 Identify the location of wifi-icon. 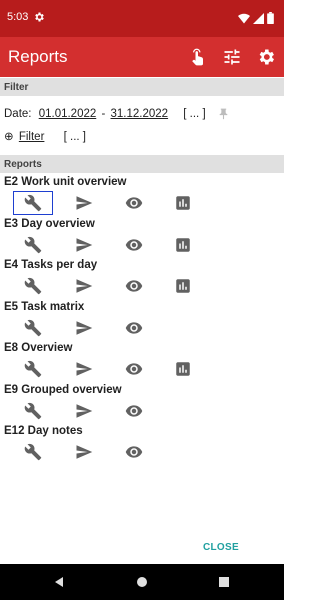
(244, 18).